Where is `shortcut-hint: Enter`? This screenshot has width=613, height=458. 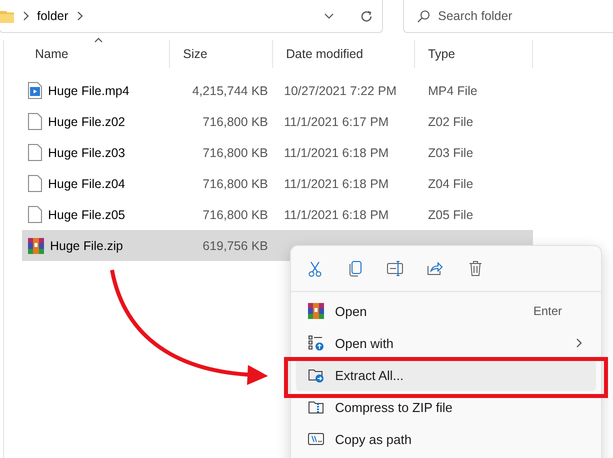
shortcut-hint: Enter is located at coordinates (547, 311).